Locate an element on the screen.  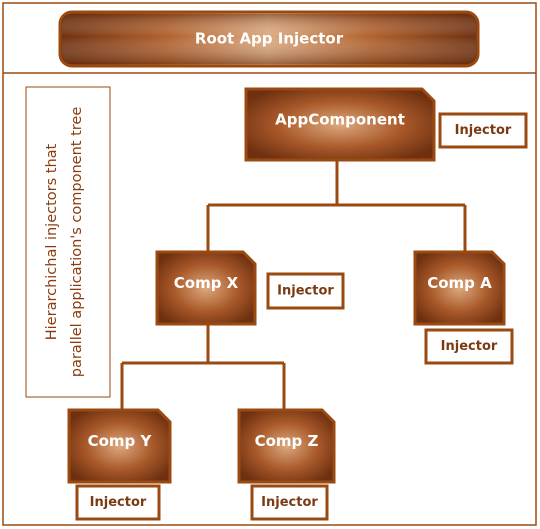
node-label: Comp X is located at coordinates (206, 283).